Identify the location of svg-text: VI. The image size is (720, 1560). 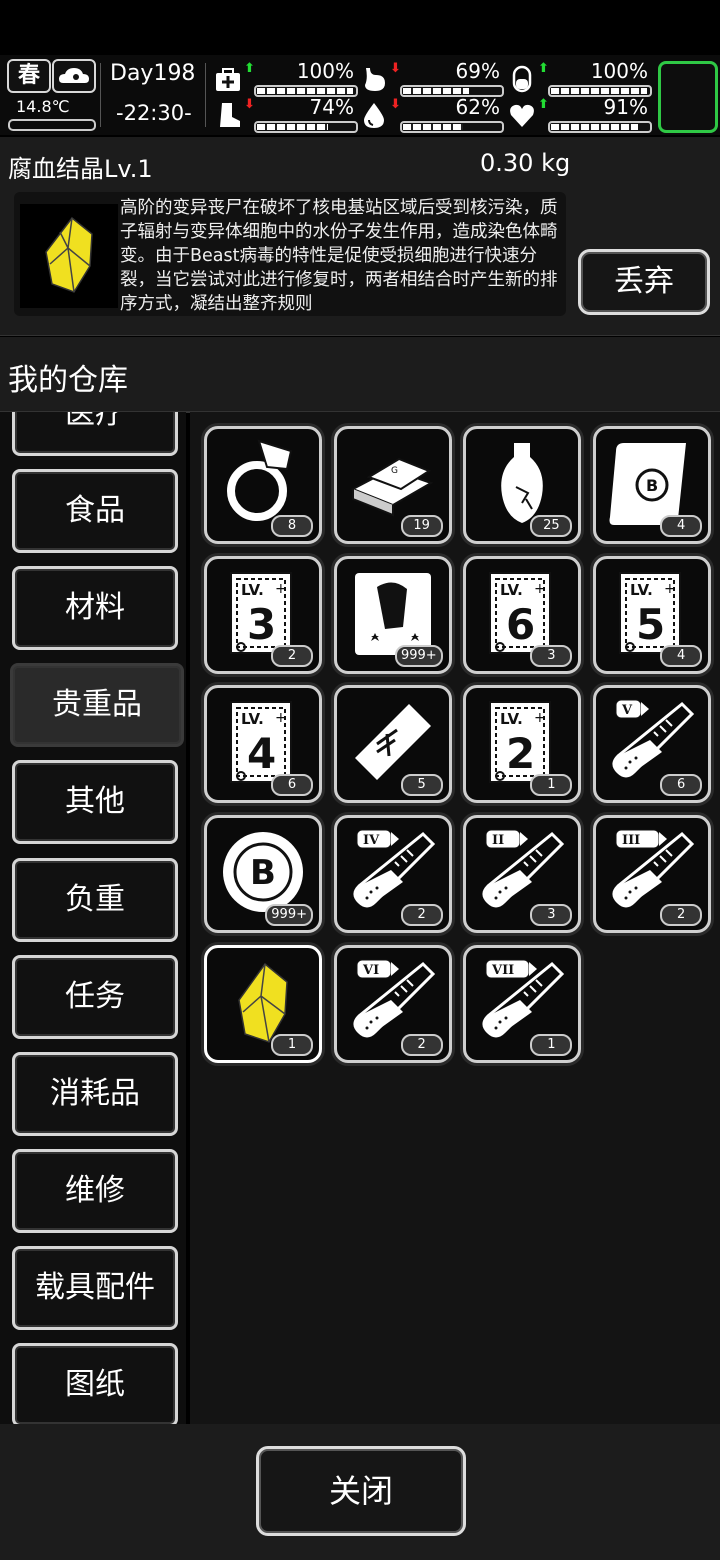
(370, 970).